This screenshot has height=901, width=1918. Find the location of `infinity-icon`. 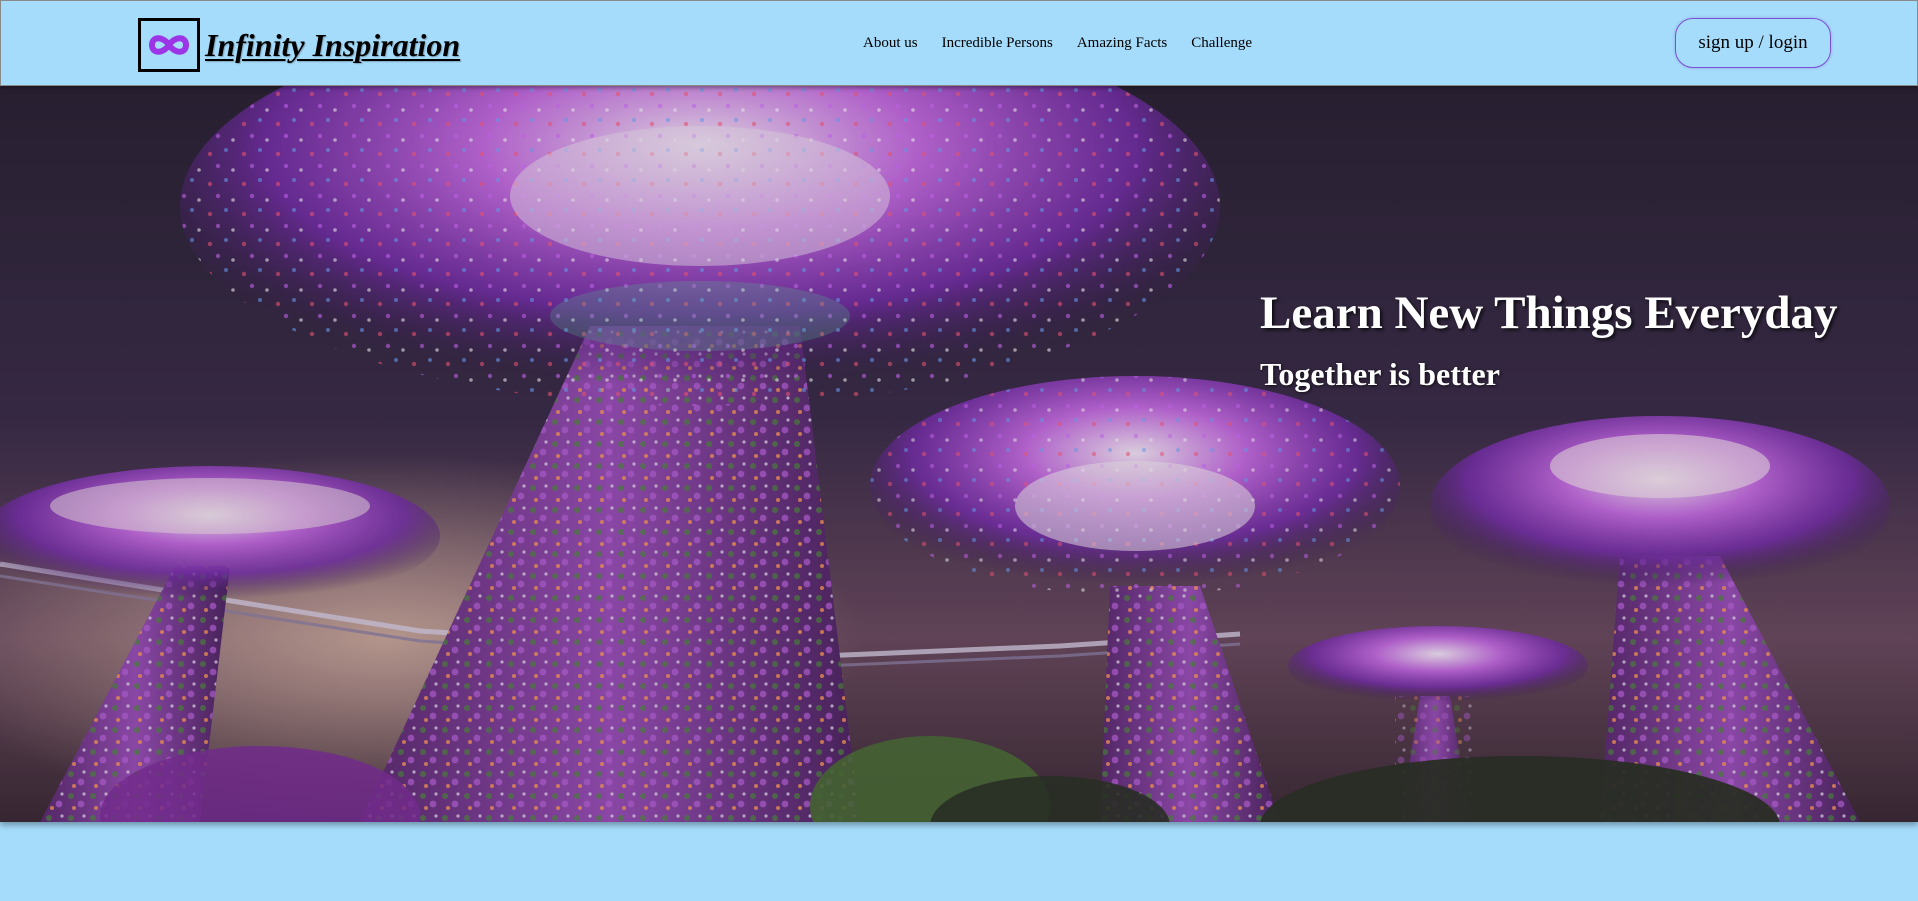

infinity-icon is located at coordinates (169, 45).